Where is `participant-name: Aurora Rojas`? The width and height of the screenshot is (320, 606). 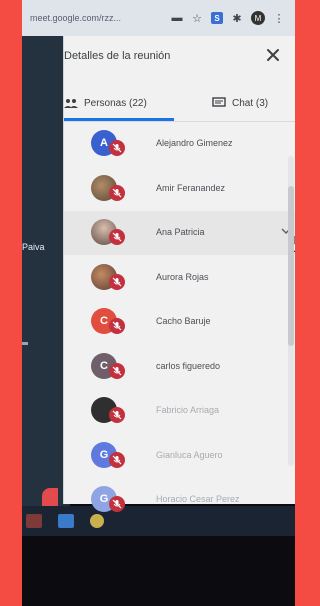
participant-name: Aurora Rojas is located at coordinates (182, 276).